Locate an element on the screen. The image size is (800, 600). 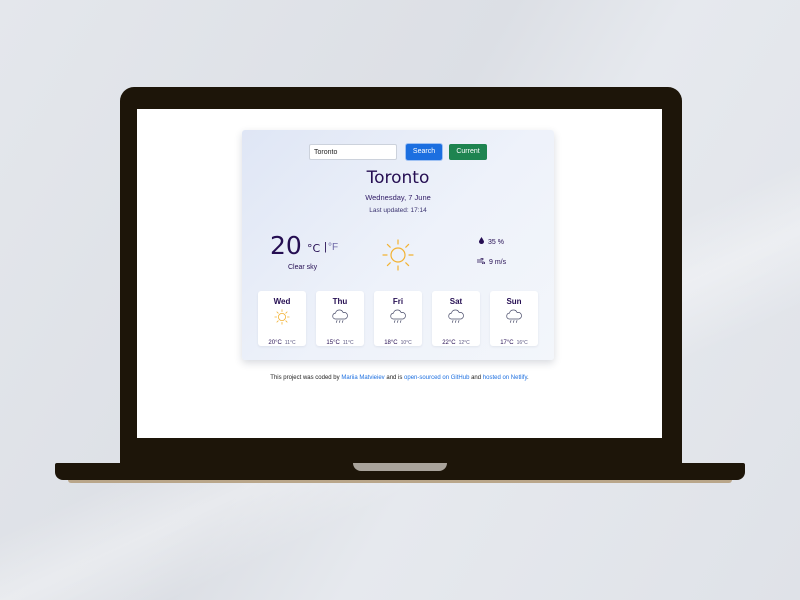
temperature-value: 20 is located at coordinates (286, 245).